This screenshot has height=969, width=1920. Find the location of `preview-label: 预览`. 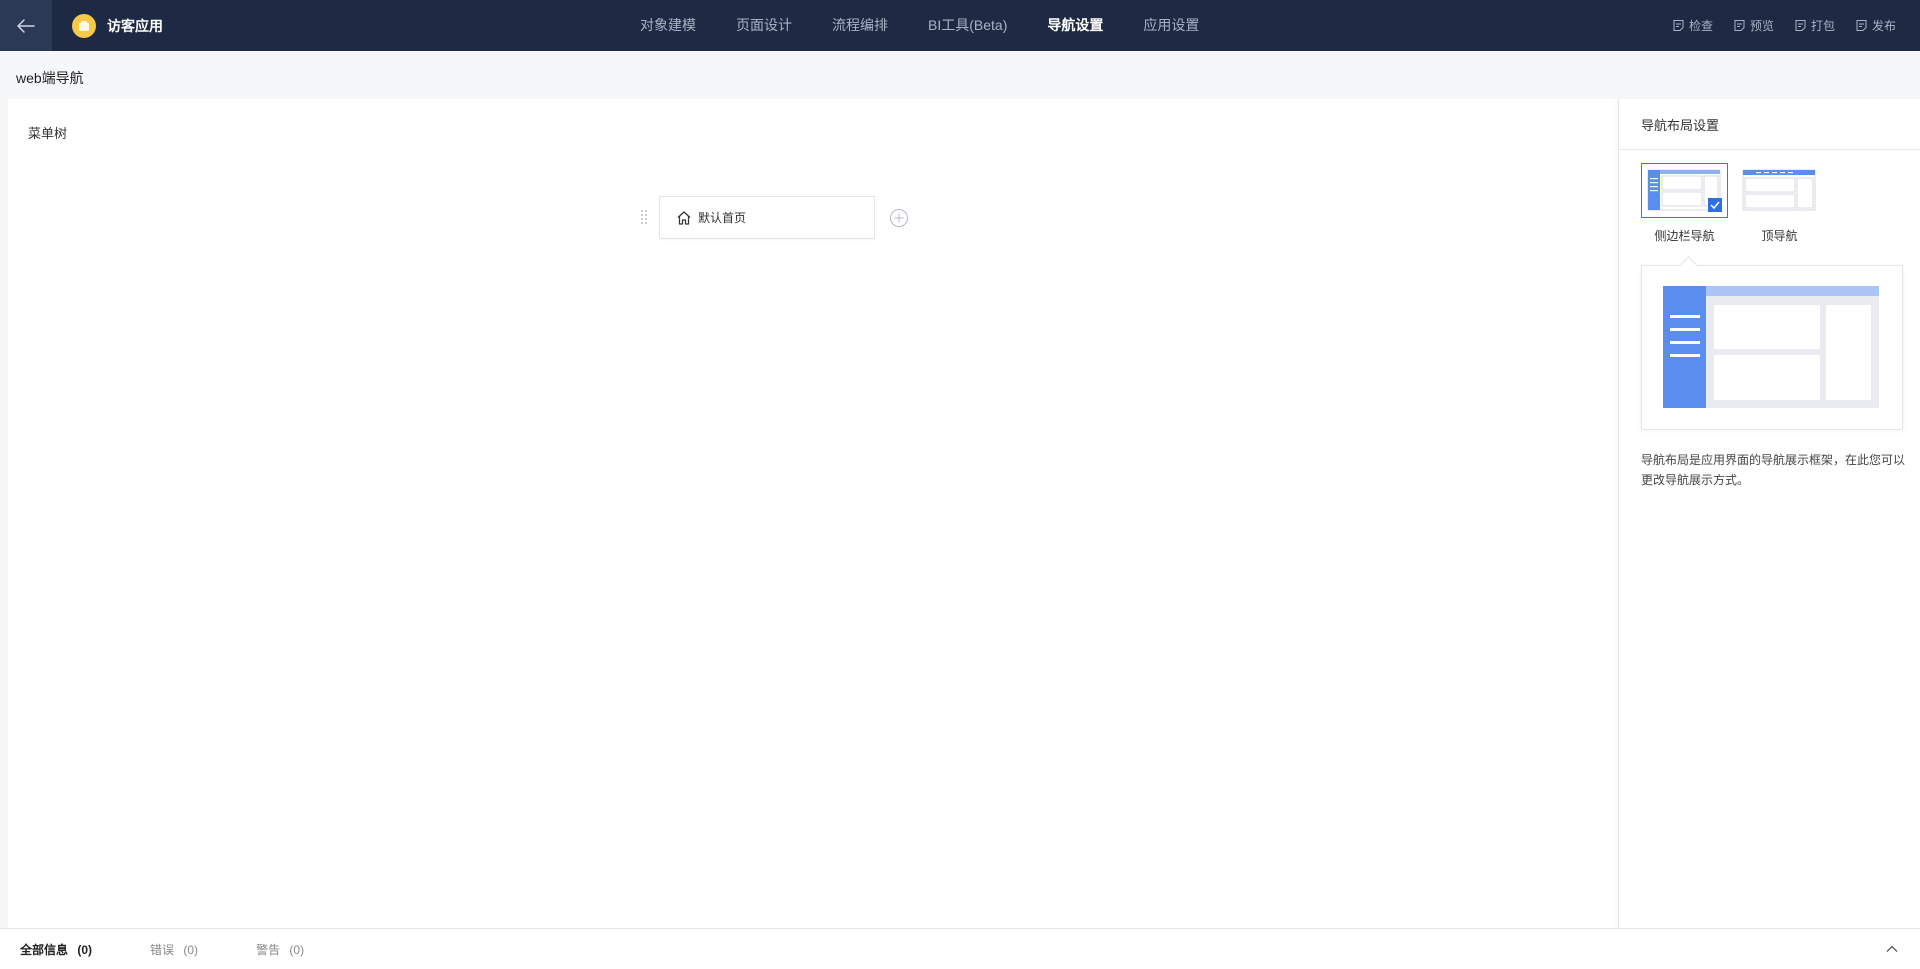

preview-label: 预览 is located at coordinates (1761, 26).